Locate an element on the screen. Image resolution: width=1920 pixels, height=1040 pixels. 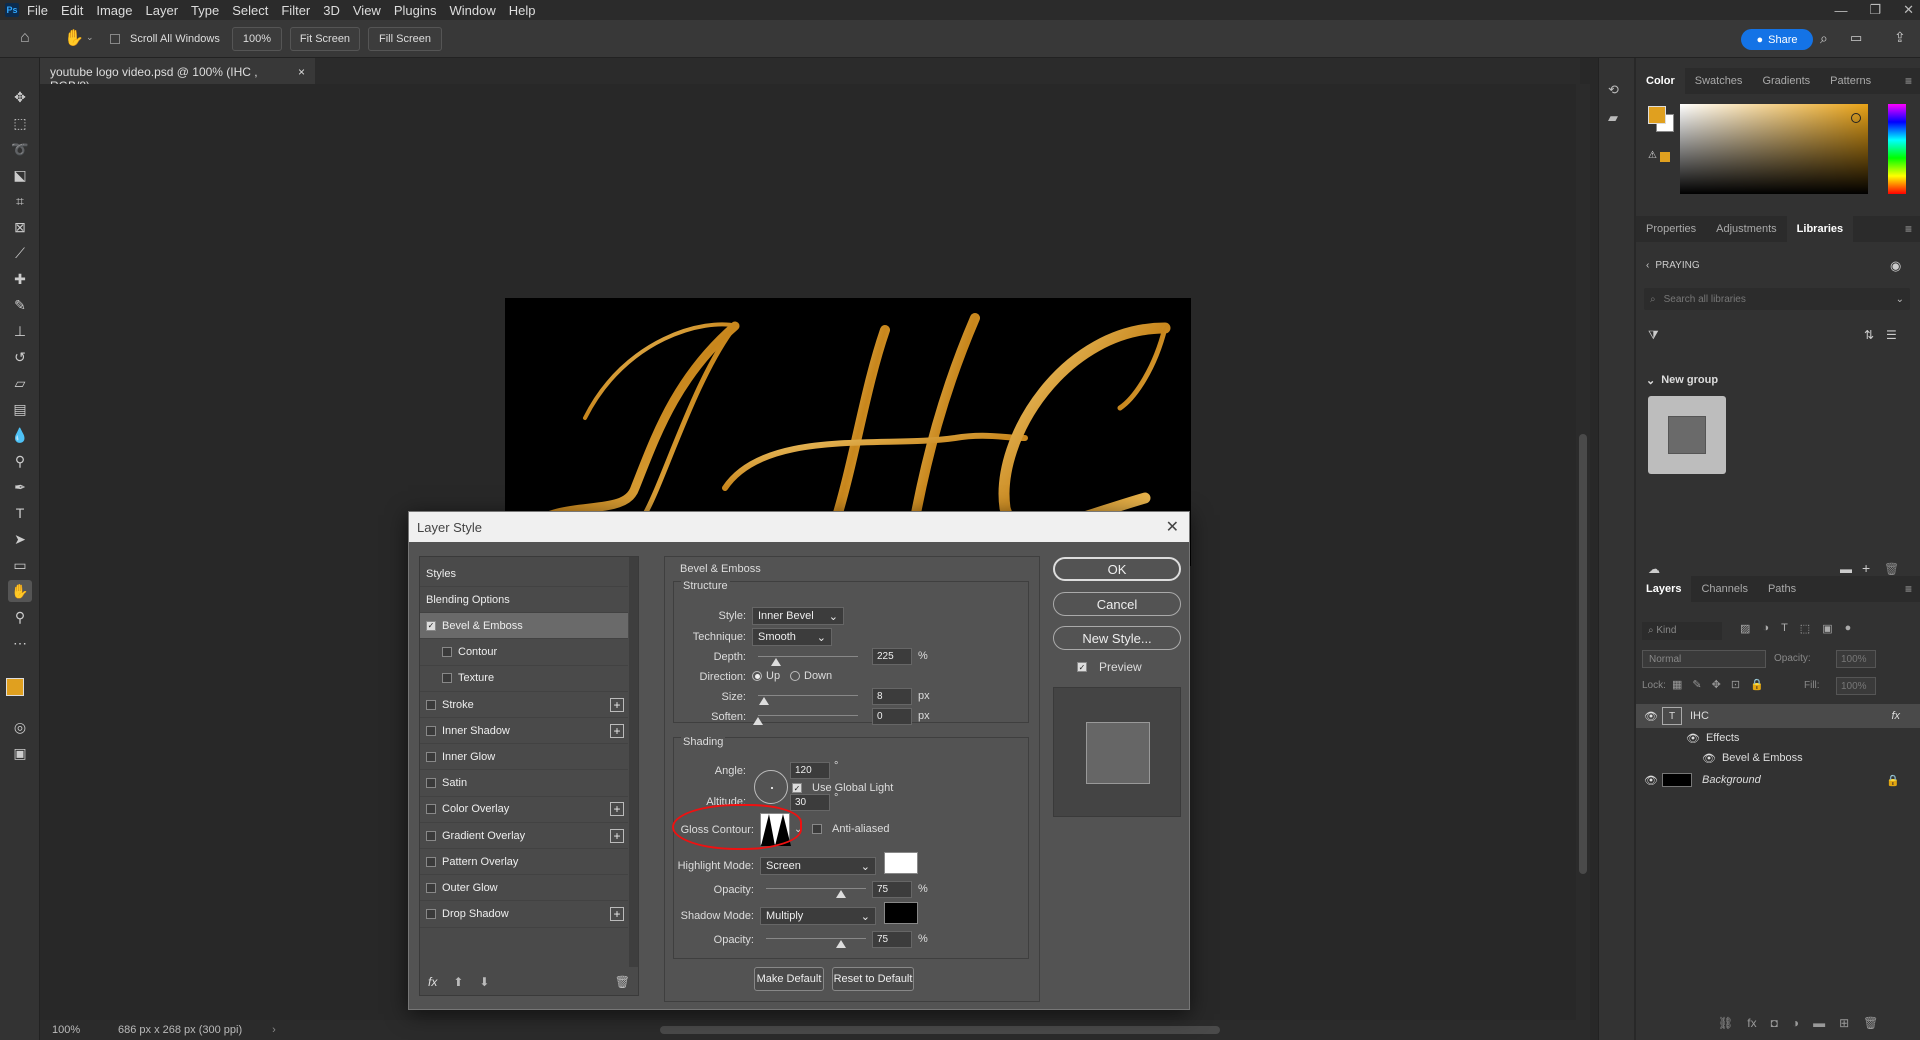
cancel-button: Cancel is located at coordinates (1117, 604).